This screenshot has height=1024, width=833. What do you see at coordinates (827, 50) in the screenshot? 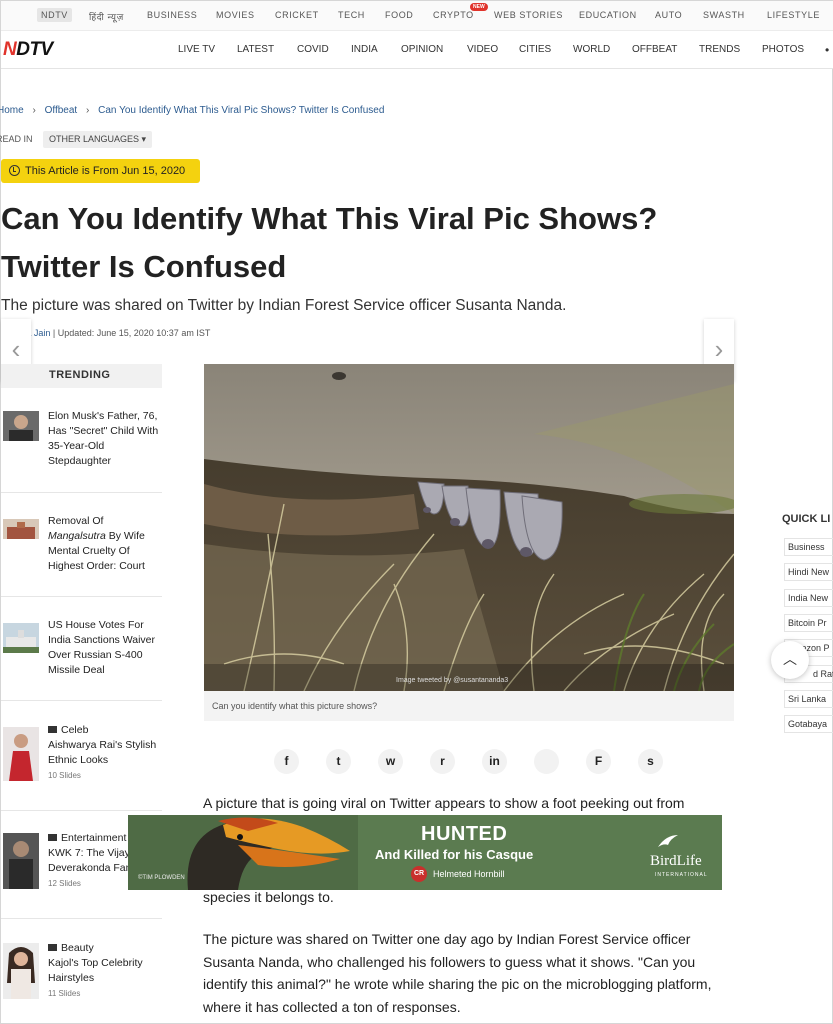
I see `more-menu-icon: •` at bounding box center [827, 50].